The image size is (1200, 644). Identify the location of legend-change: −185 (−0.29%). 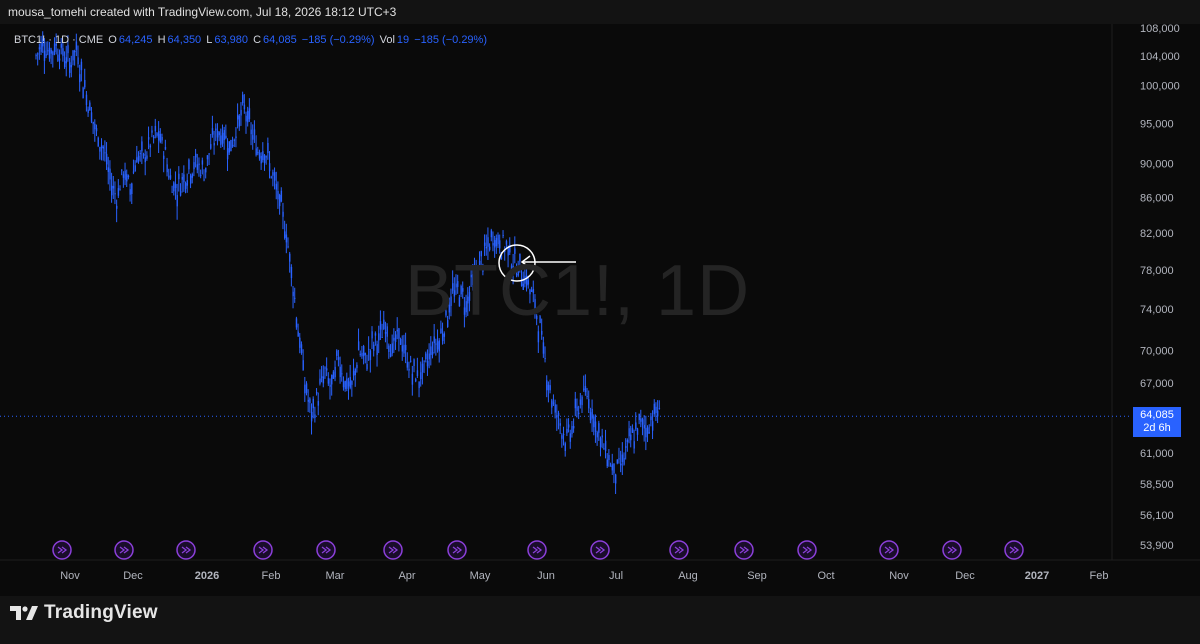
(338, 40).